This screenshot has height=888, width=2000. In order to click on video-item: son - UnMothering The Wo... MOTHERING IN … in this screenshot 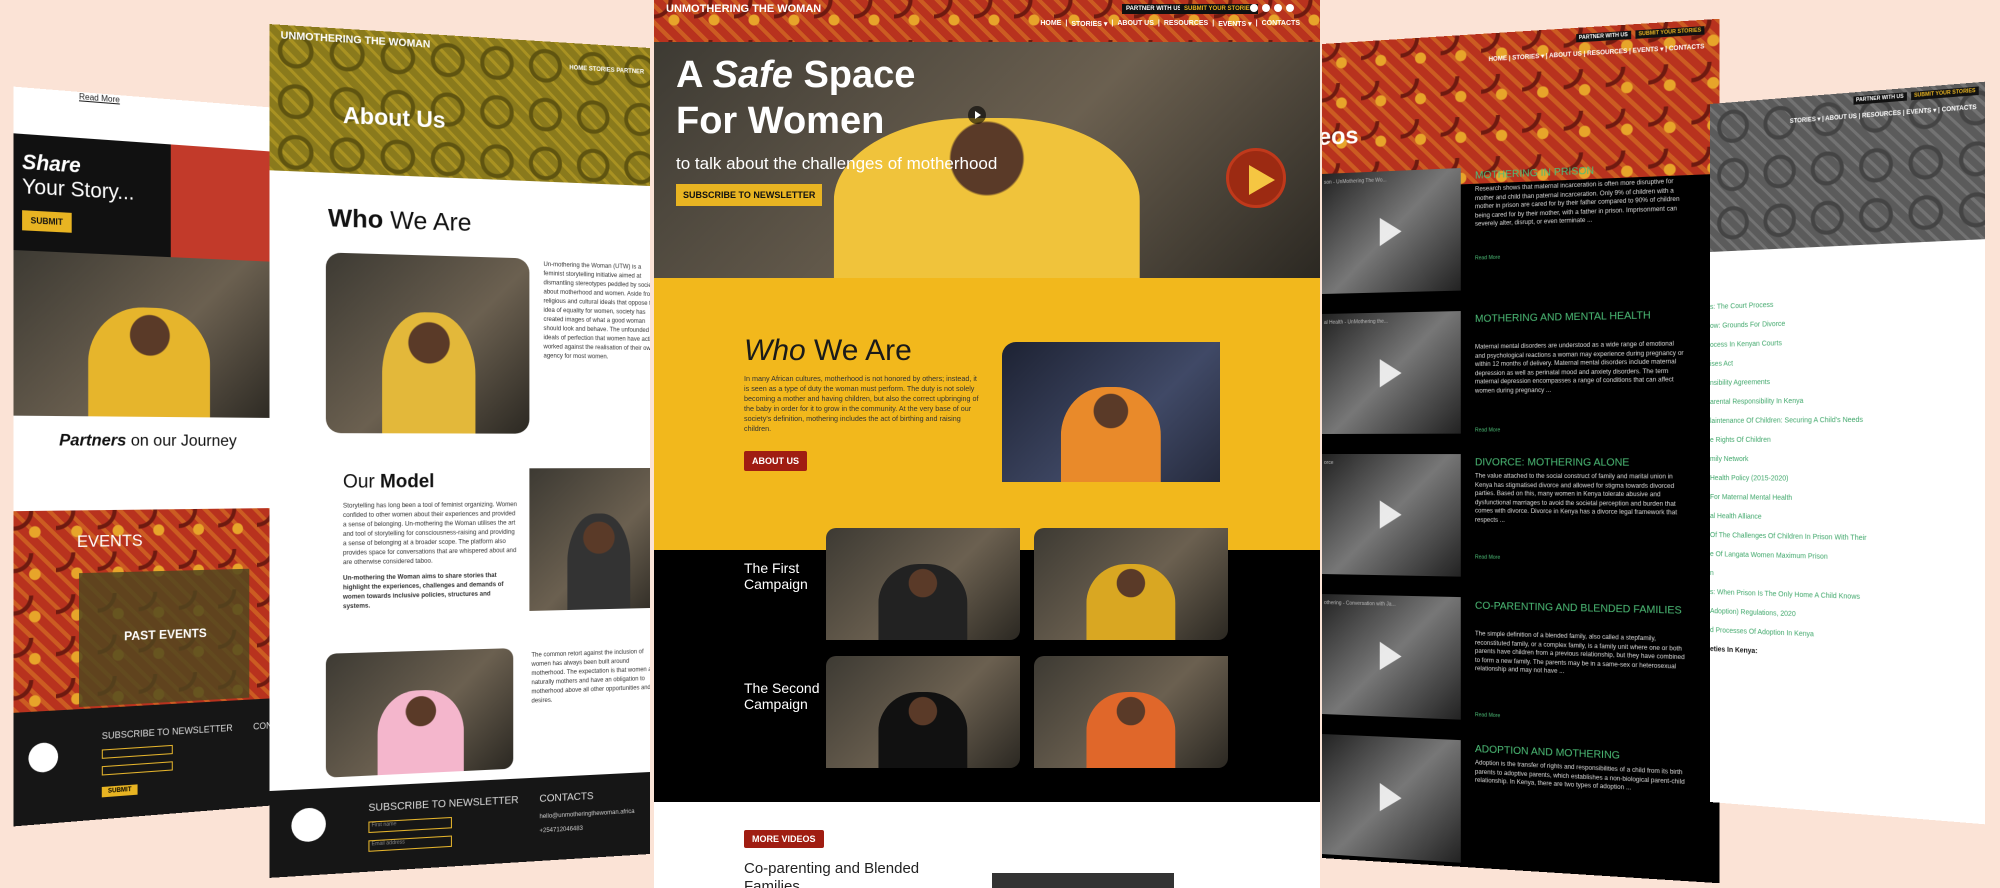, I will do `click(1521, 240)`.